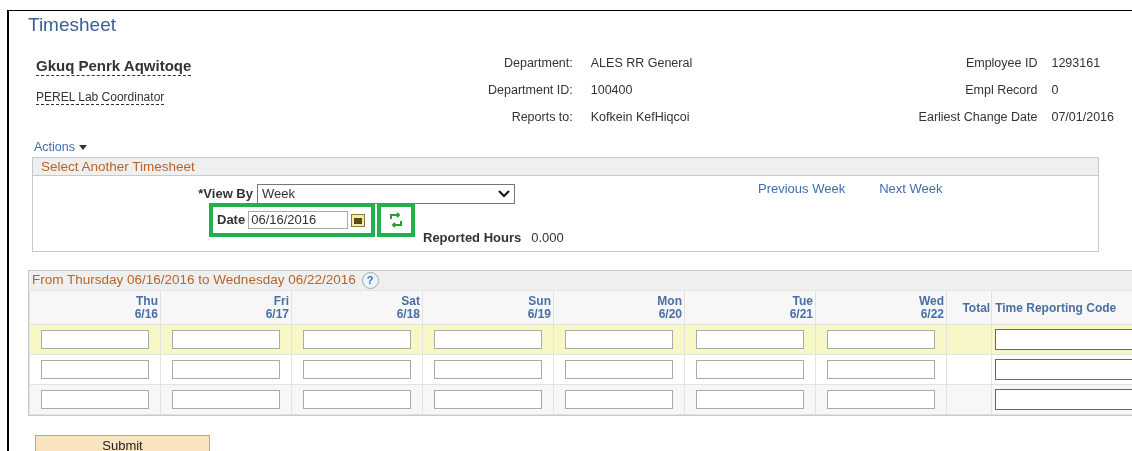 This screenshot has width=1132, height=451. I want to click on field-value: 1293161, so click(1076, 63).